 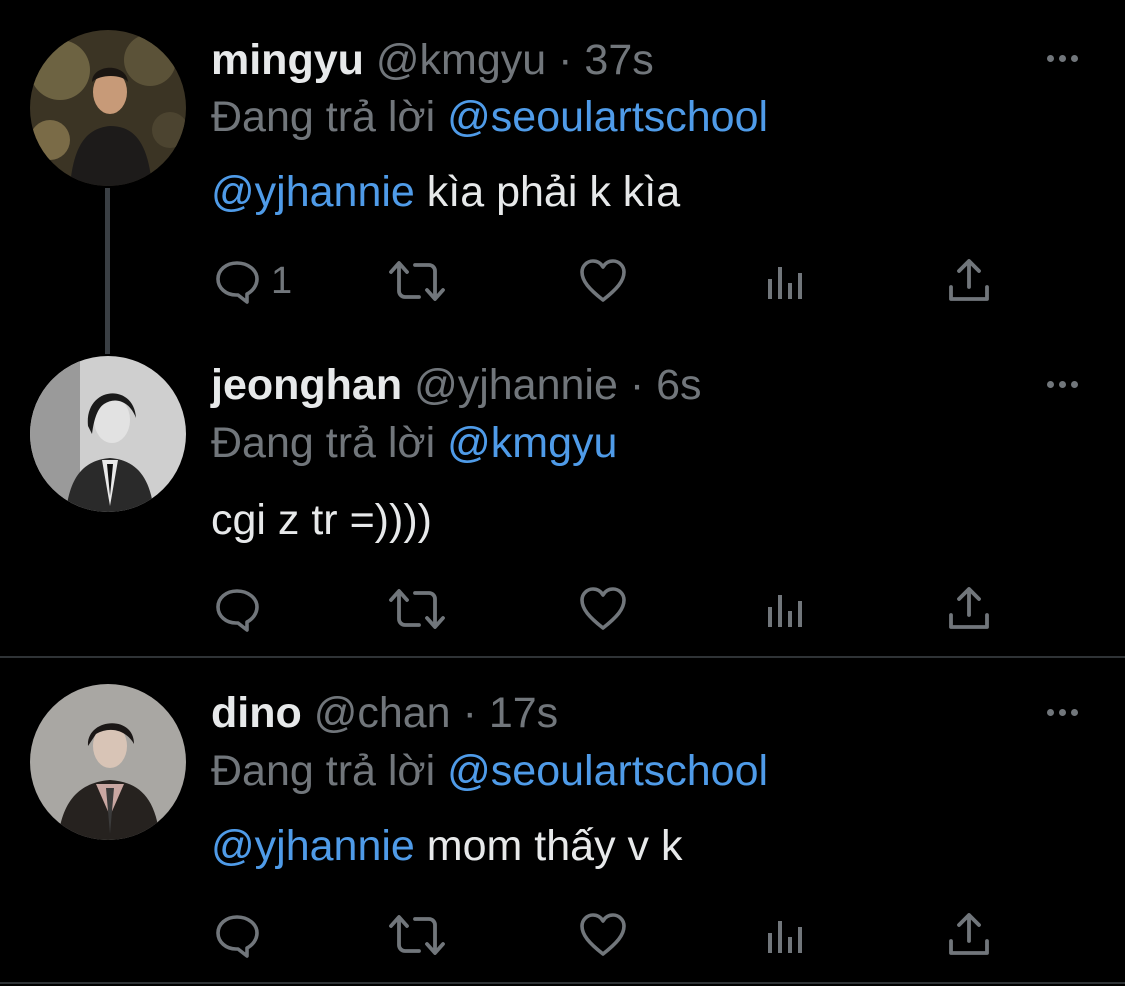 I want to click on user-handle: @chan, so click(x=382, y=713).